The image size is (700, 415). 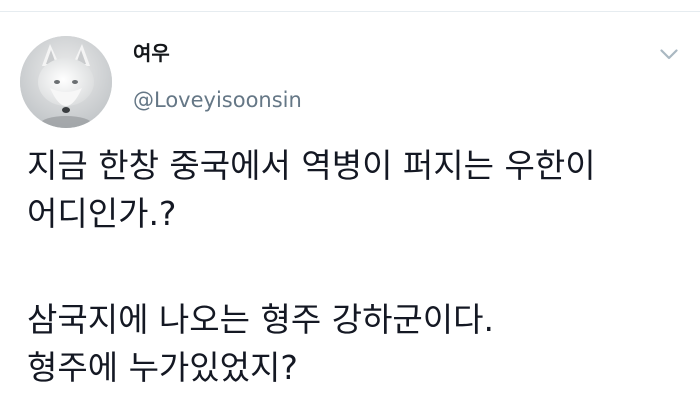 I want to click on author-display-name: 여우, so click(x=151, y=53).